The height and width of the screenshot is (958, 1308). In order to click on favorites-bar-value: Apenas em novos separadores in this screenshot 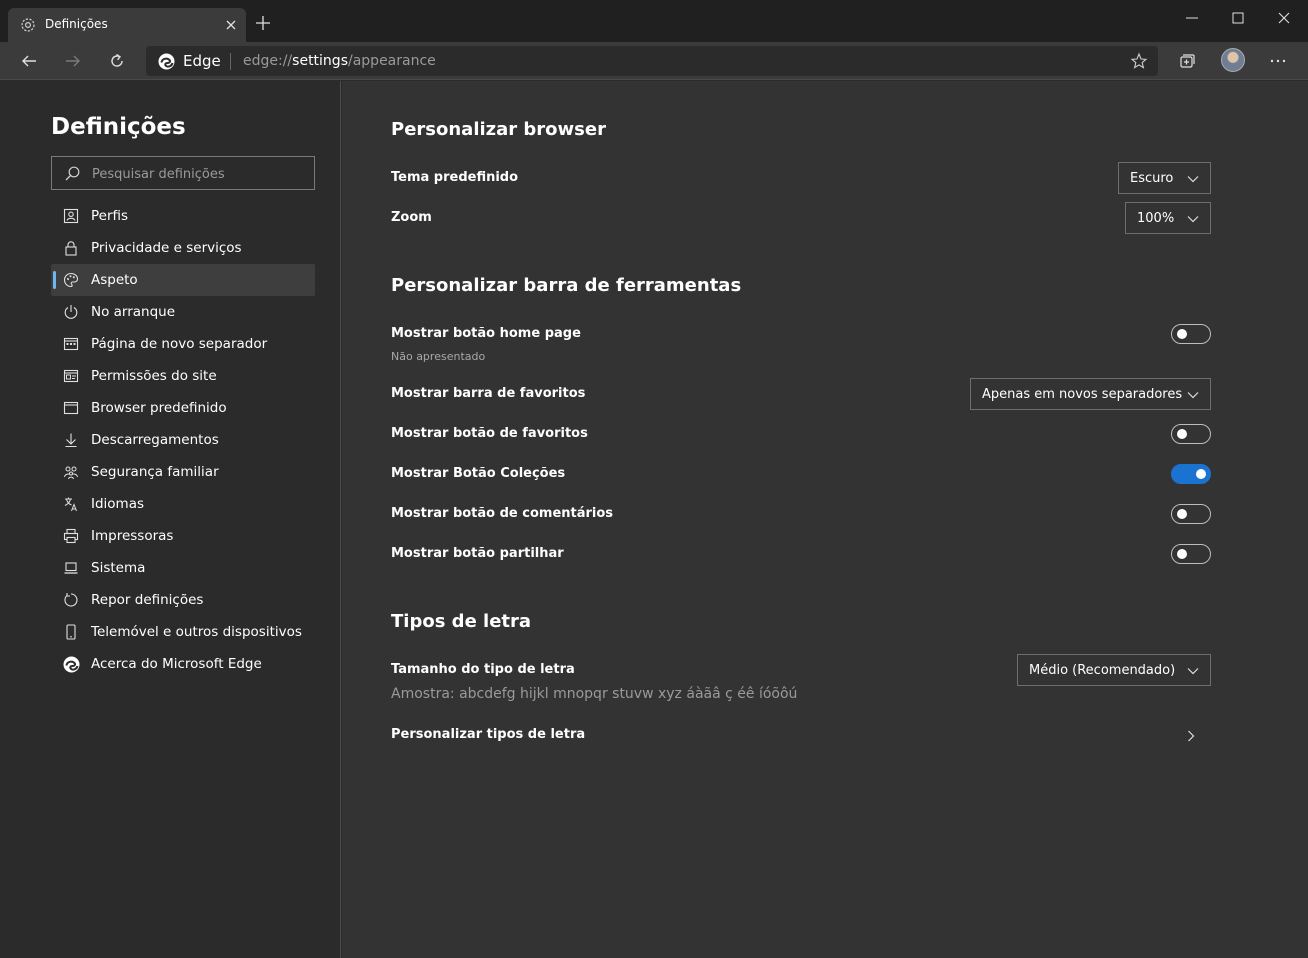, I will do `click(1082, 394)`.